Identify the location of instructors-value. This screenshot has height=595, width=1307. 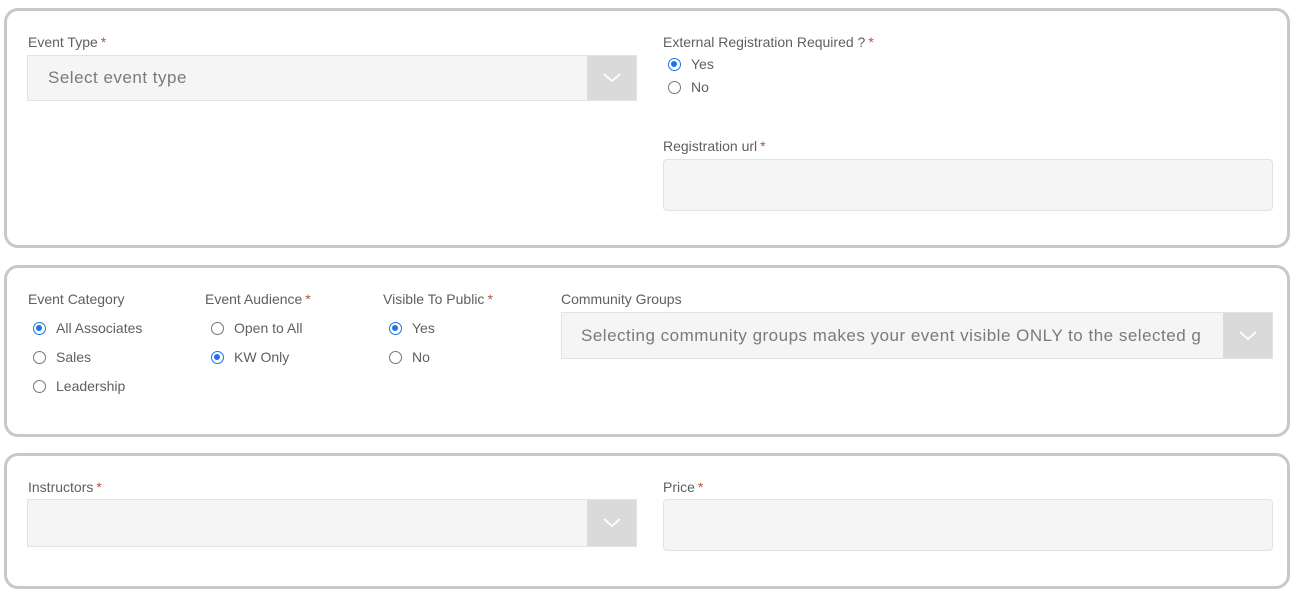
(312, 523).